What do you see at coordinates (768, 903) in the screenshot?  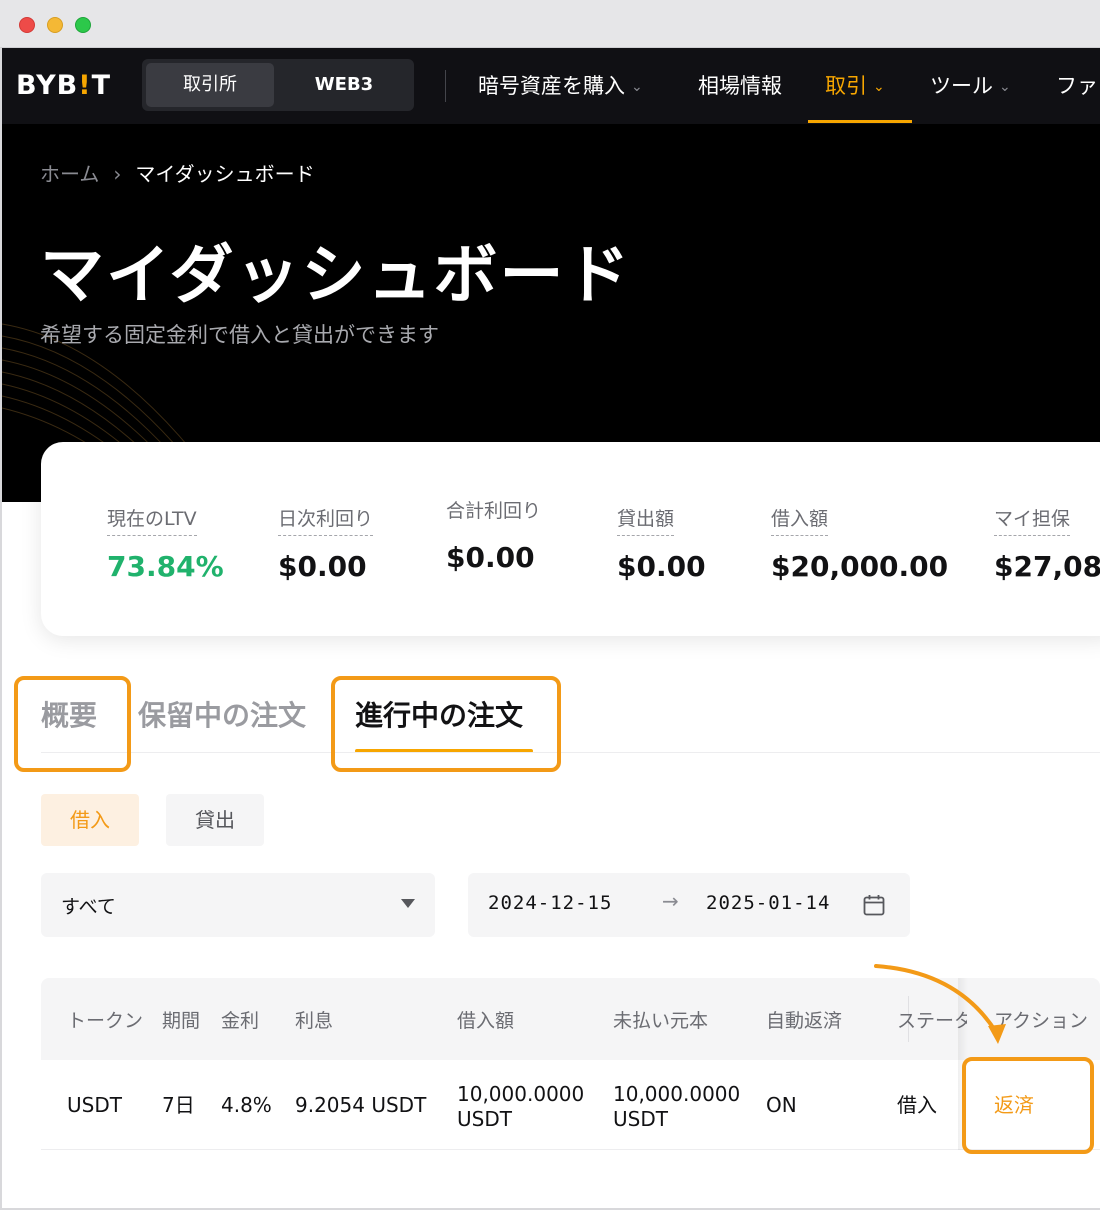 I see `date-end-input: 2025-01-14` at bounding box center [768, 903].